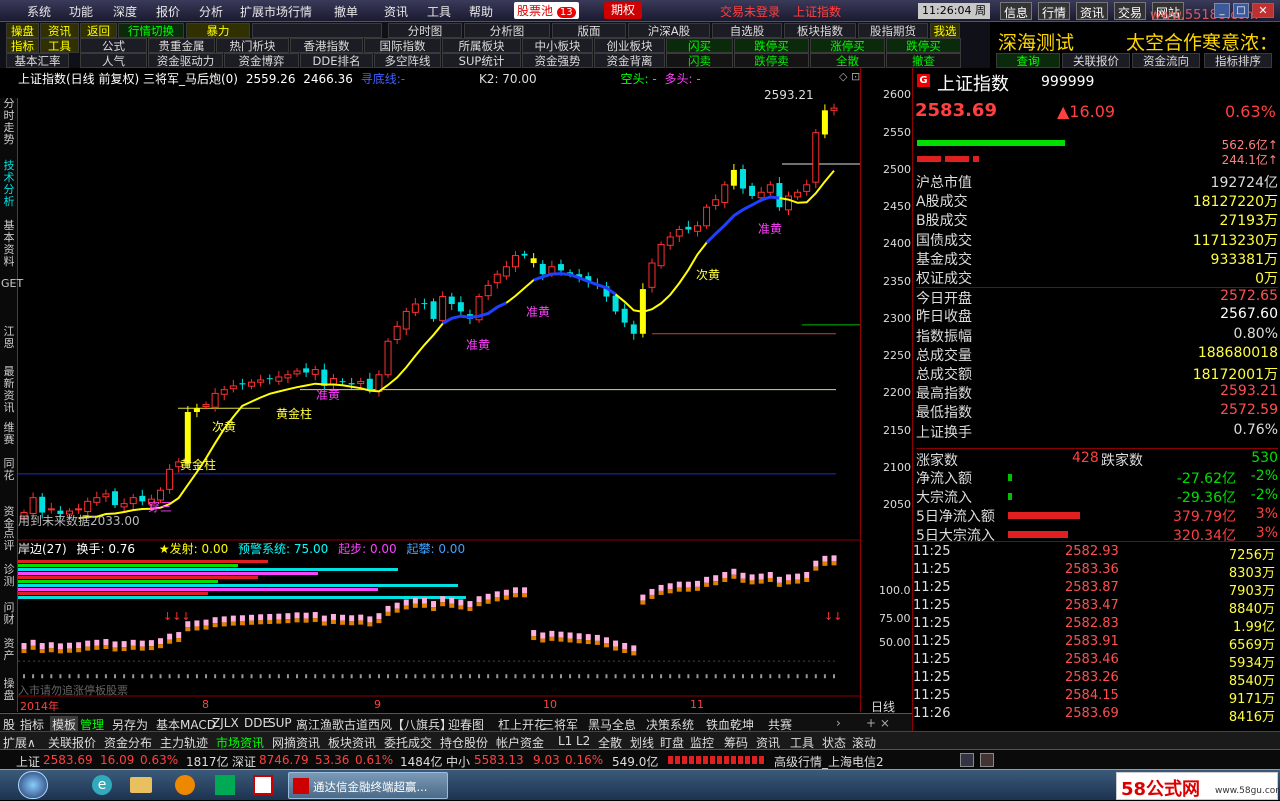 This screenshot has width=1280, height=801. Describe the element at coordinates (1166, 60) in the screenshot. I see `toolbar-btn: 资金流向` at that location.